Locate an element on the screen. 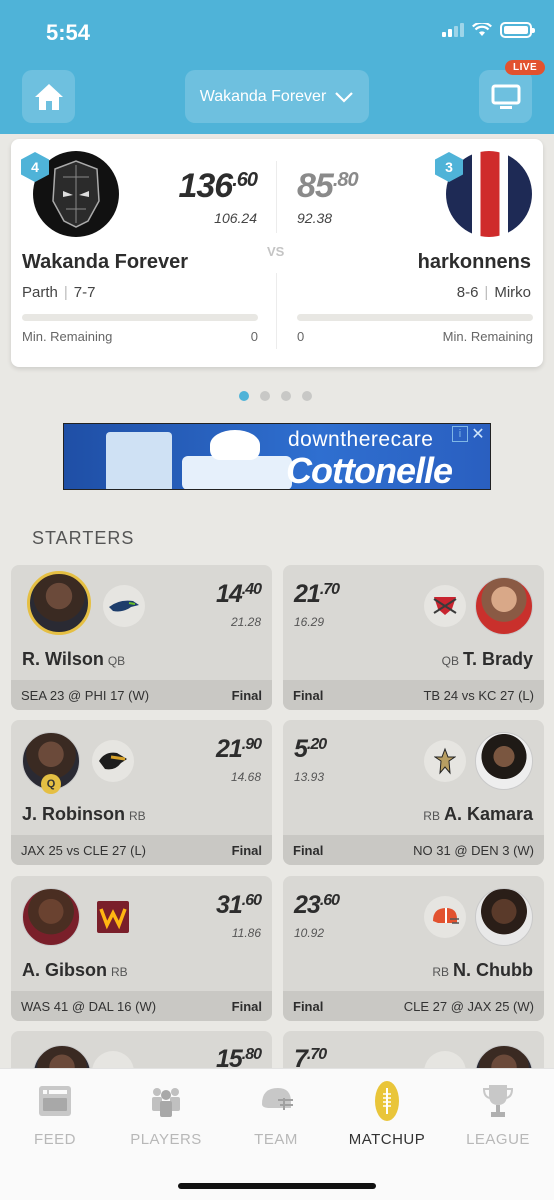 This screenshot has height=1200, width=554. football-icon is located at coordinates (387, 1101).